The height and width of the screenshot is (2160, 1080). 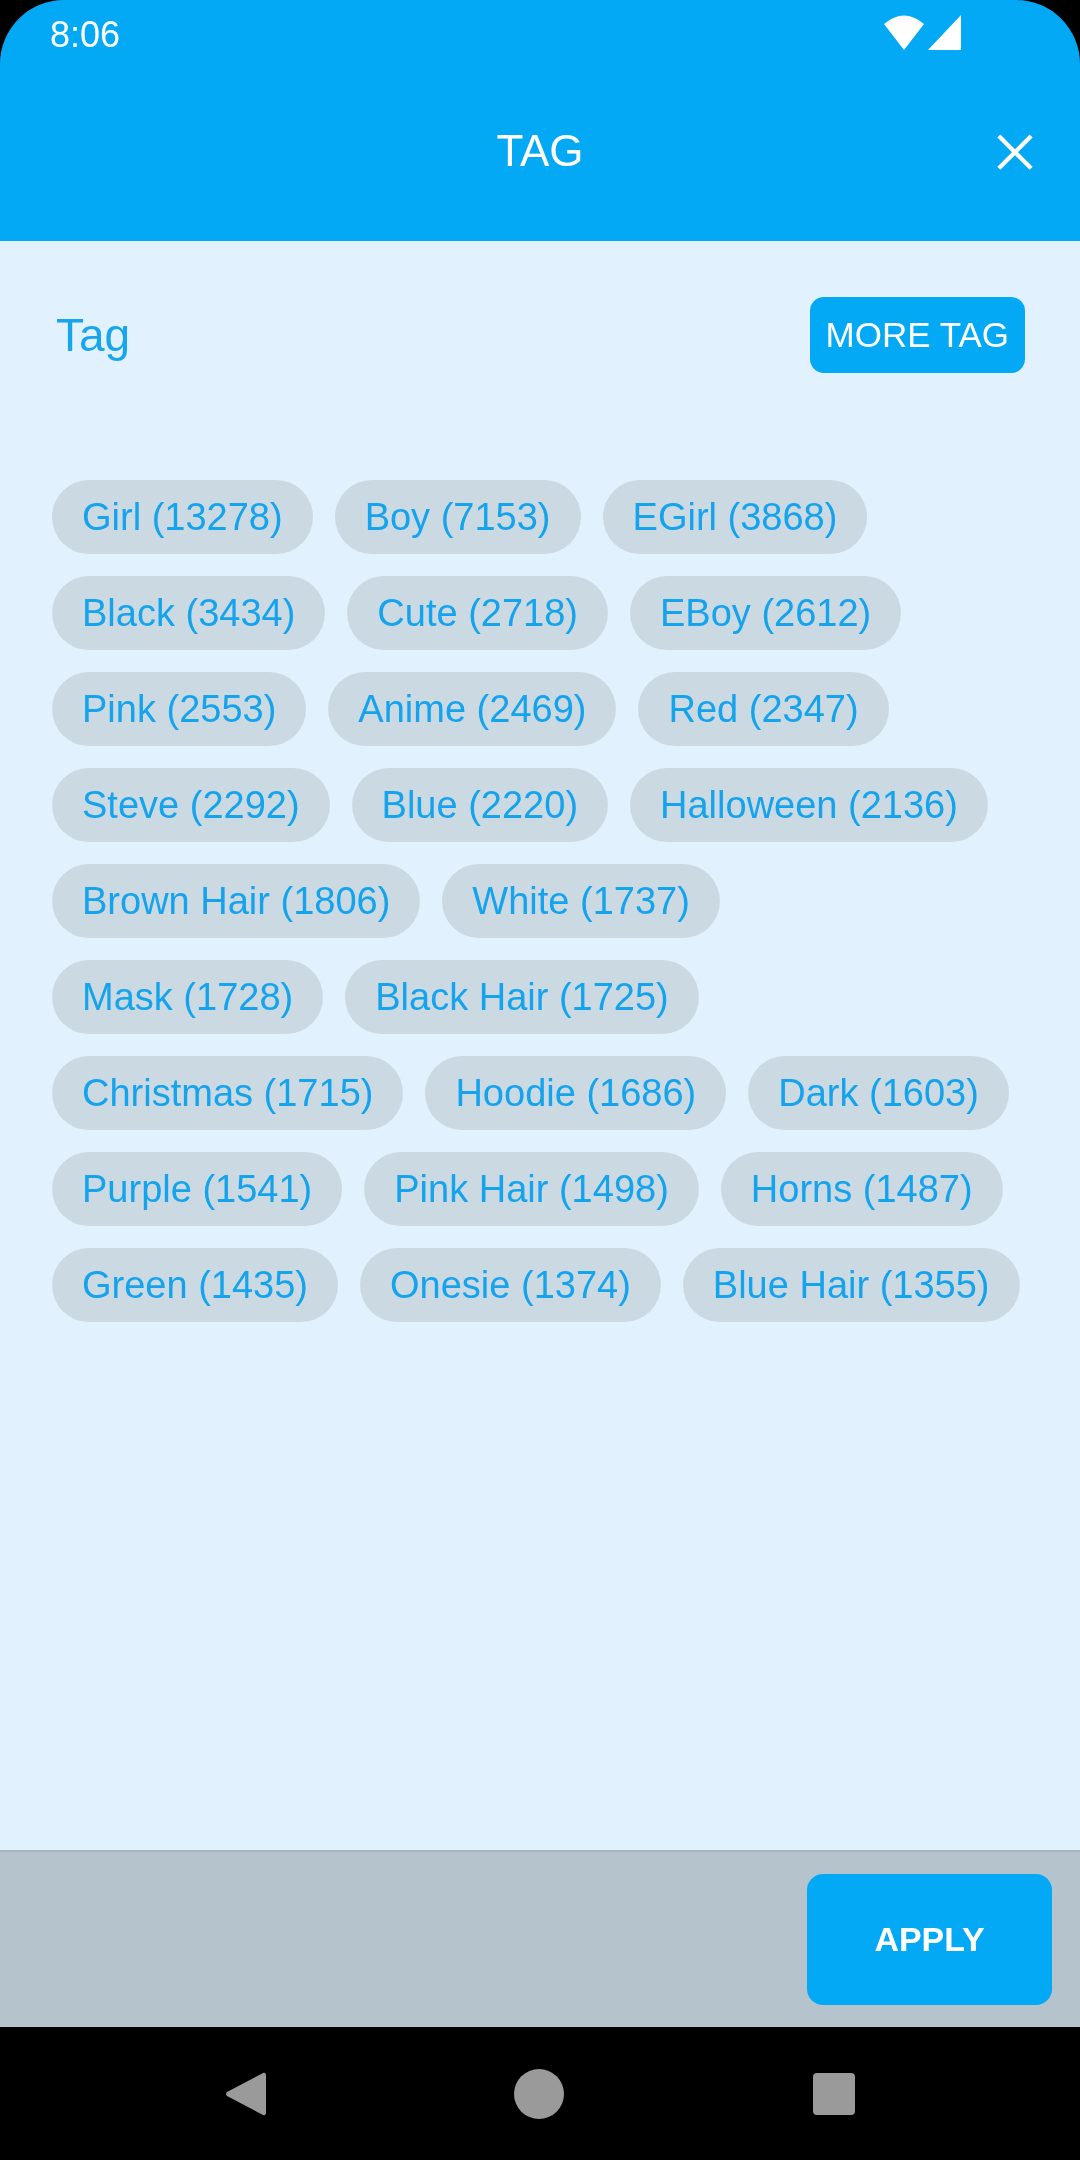 What do you see at coordinates (188, 997) in the screenshot?
I see `tag-chip: Mask (1728)` at bounding box center [188, 997].